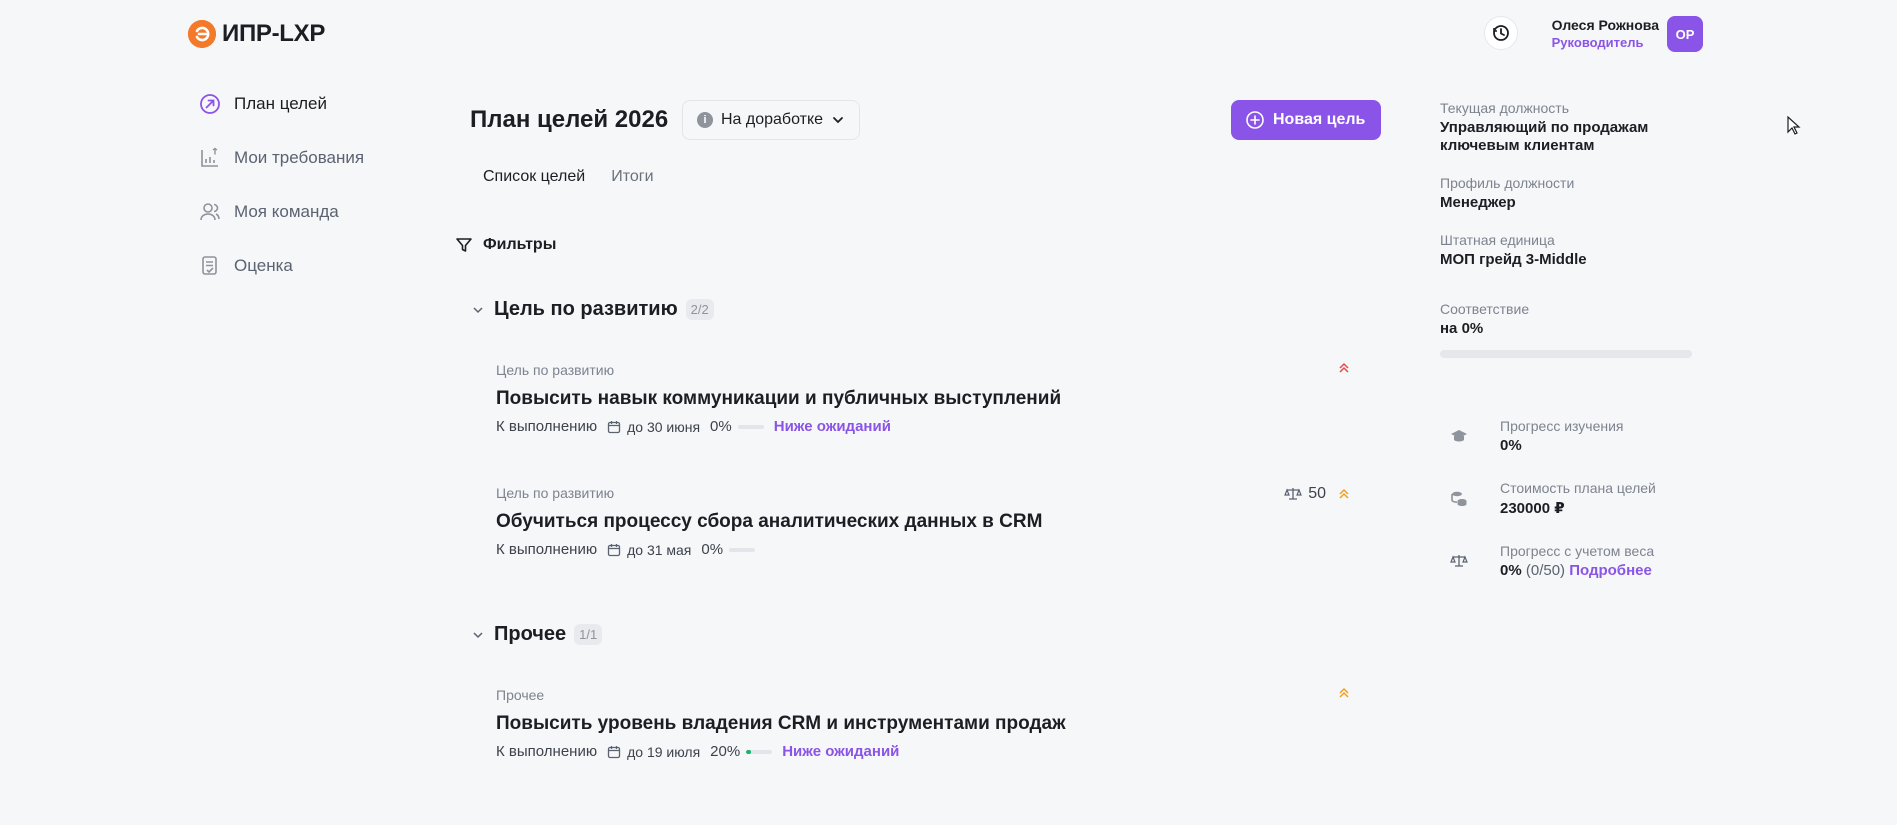 The height and width of the screenshot is (825, 1897). I want to click on info-value: на 0%, so click(1462, 328).